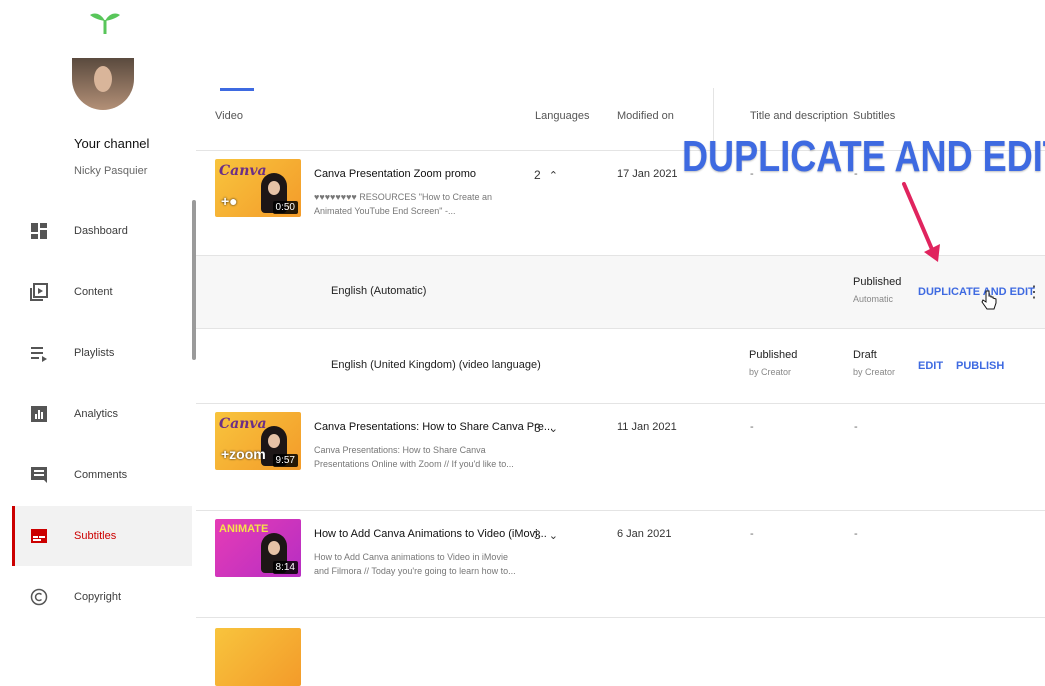  I want to click on mouse-pointer-icon, so click(989, 300).